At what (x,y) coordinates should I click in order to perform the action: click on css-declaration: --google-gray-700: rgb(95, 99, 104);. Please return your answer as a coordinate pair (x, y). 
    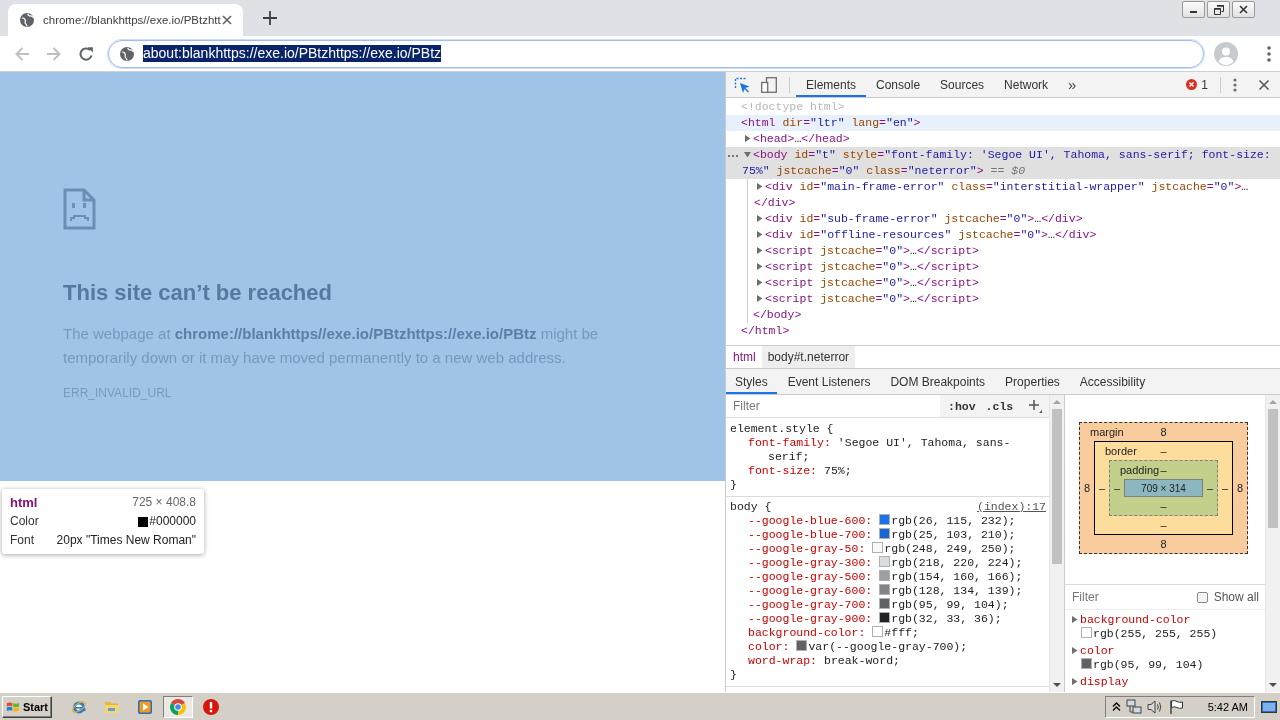
    Looking at the image, I should click on (888, 605).